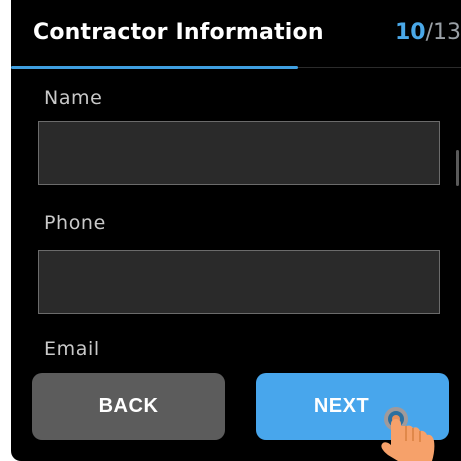 Image resolution: width=461 pixels, height=461 pixels. Describe the element at coordinates (447, 32) in the screenshot. I see `step-total: 13` at that location.